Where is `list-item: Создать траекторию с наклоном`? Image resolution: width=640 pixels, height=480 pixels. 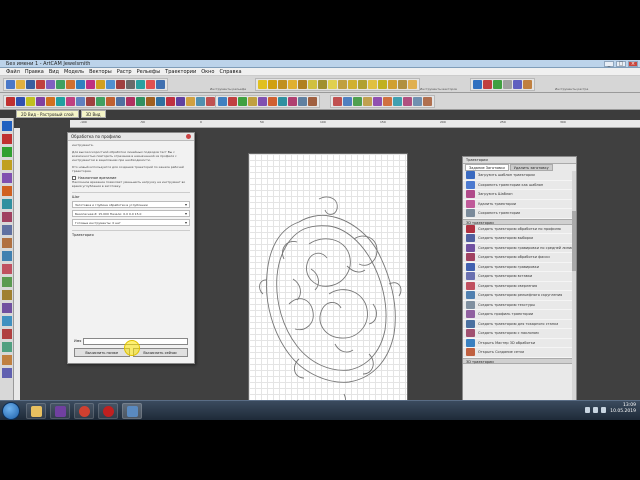
list-item: Создать траекторию с наклоном is located at coordinates (519, 334).